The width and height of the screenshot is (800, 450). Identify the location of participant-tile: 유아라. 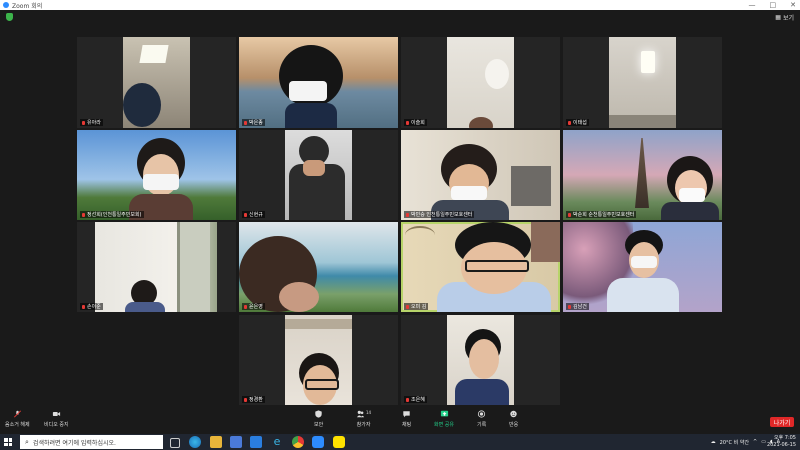
(156, 82).